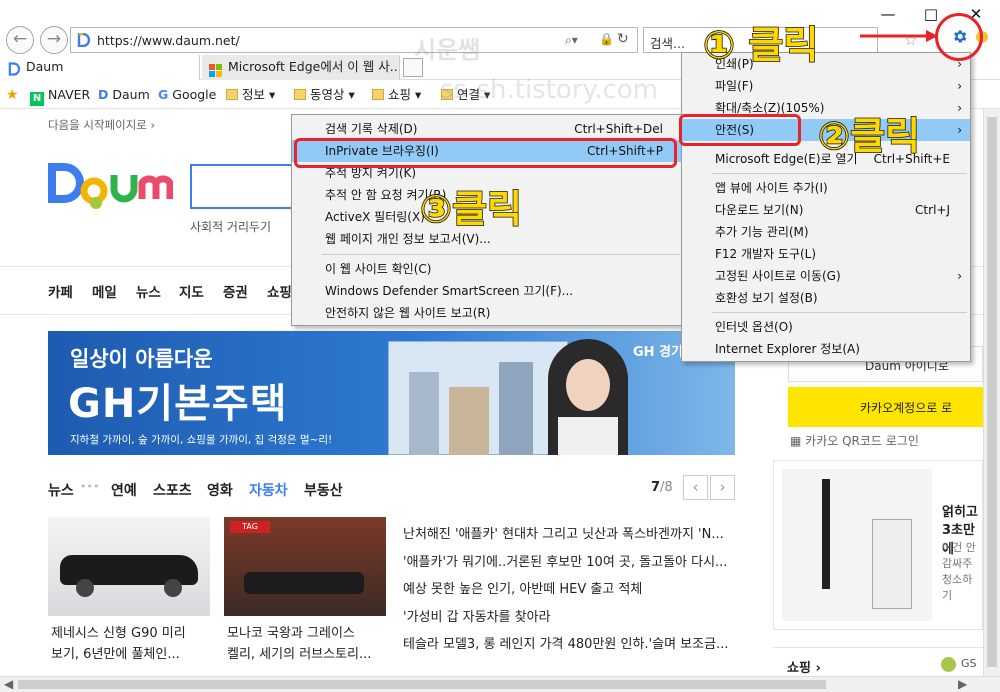  I want to click on minimize-button: —, so click(888, 14).